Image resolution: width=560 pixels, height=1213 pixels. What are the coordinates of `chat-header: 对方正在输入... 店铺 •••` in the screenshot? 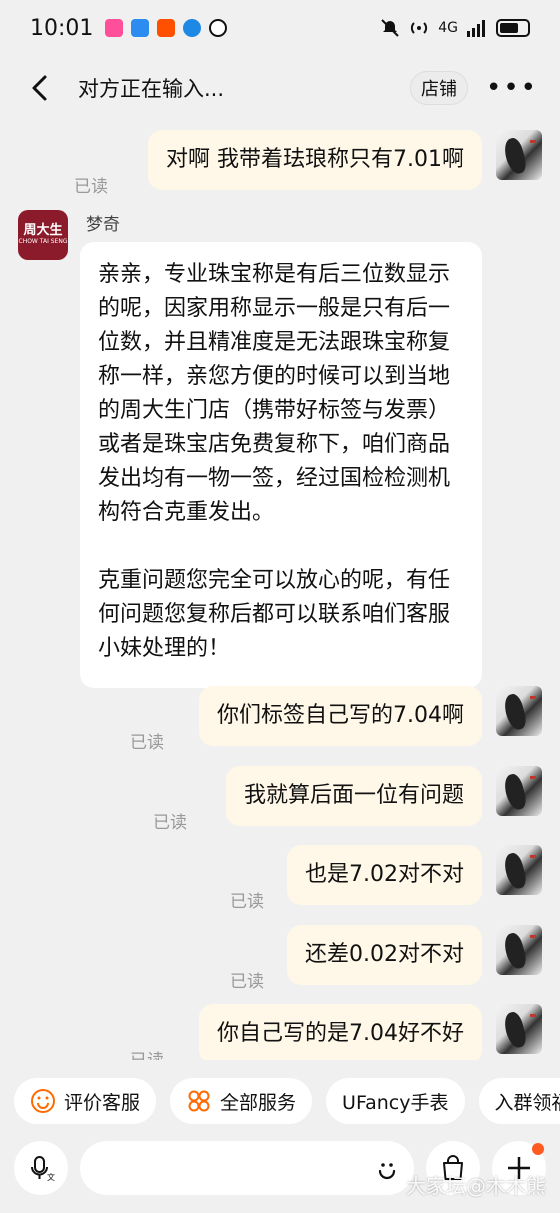 It's located at (280, 88).